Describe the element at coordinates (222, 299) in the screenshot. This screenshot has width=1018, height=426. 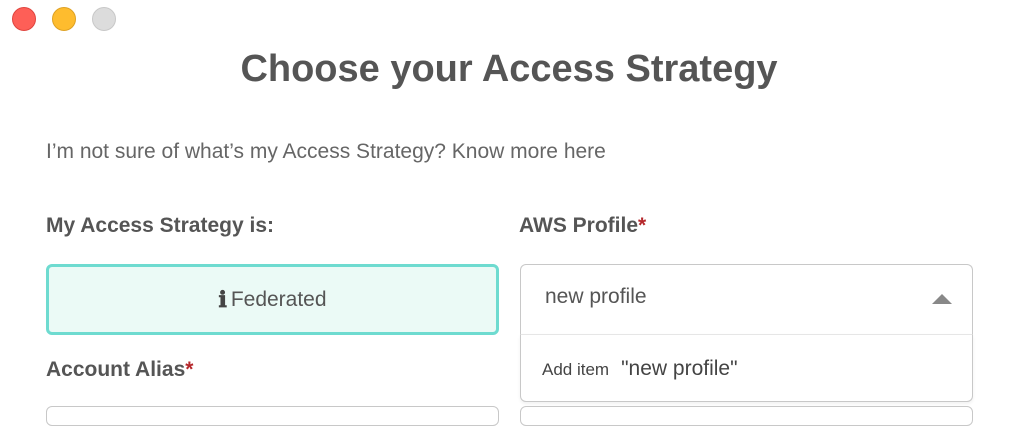
I see `info-icon: ℹ` at that location.